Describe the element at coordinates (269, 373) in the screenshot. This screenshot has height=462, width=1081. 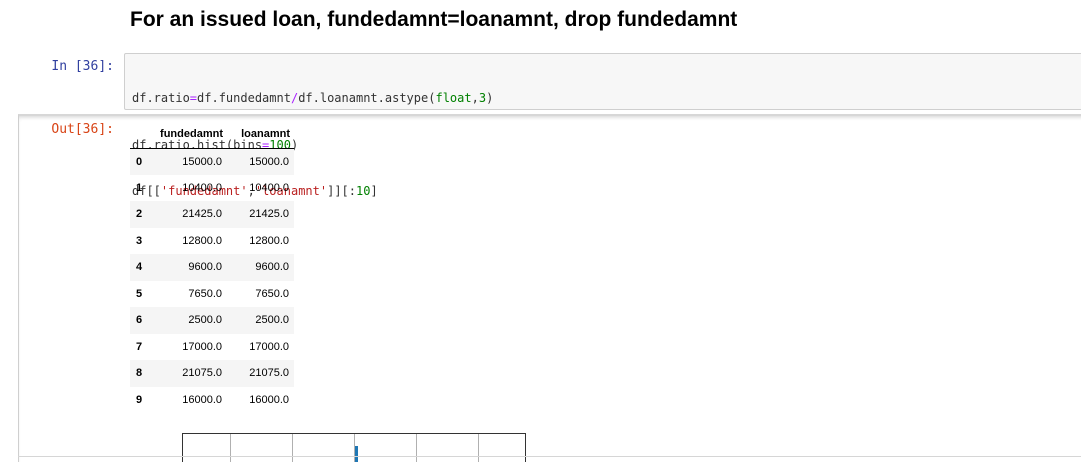
I see `cell-loanamnt: 21075.0` at that location.